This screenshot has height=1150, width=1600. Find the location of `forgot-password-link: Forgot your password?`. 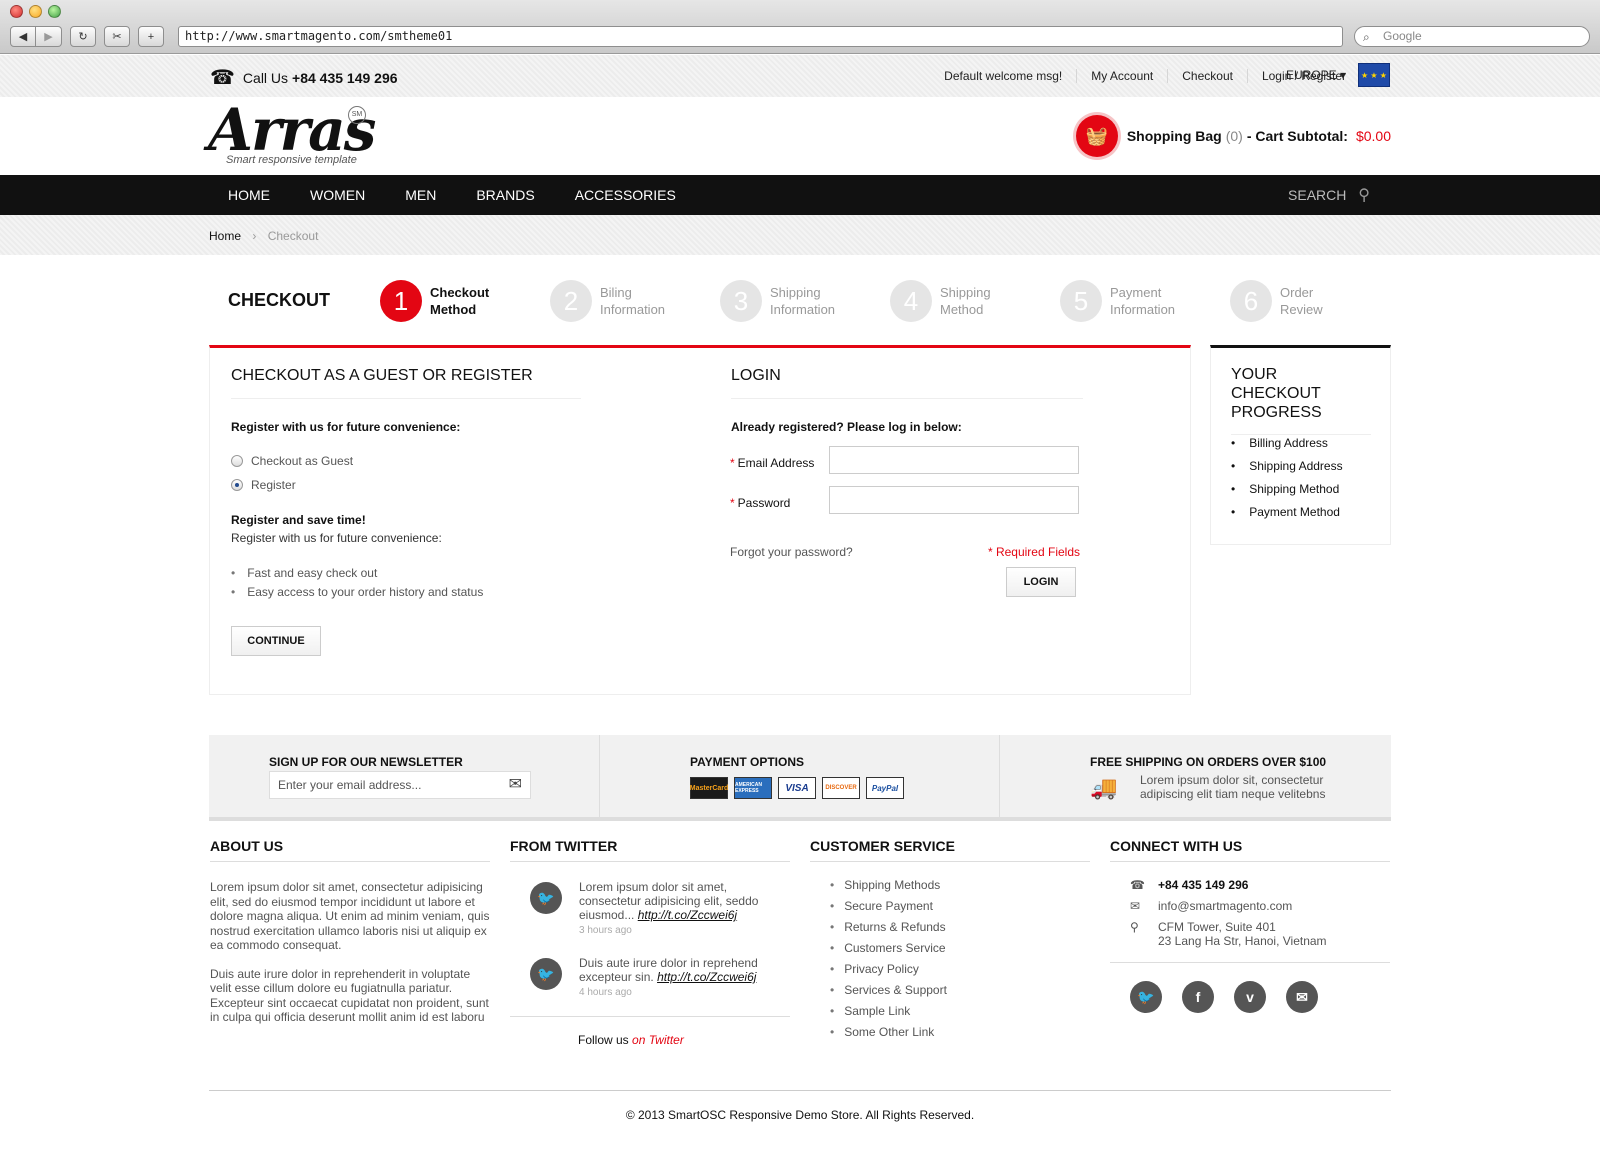

forgot-password-link: Forgot your password? is located at coordinates (791, 552).